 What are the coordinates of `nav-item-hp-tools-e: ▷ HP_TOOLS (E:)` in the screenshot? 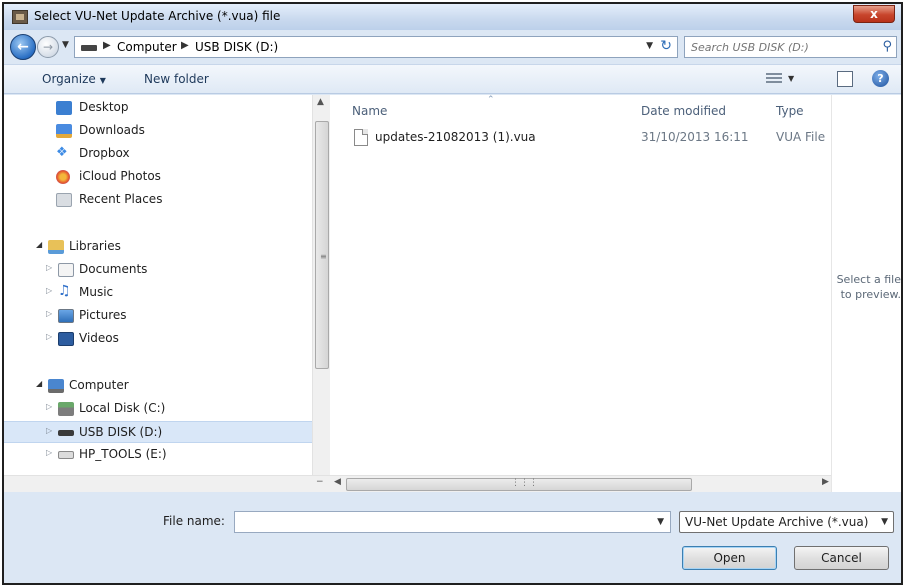 It's located at (158, 455).